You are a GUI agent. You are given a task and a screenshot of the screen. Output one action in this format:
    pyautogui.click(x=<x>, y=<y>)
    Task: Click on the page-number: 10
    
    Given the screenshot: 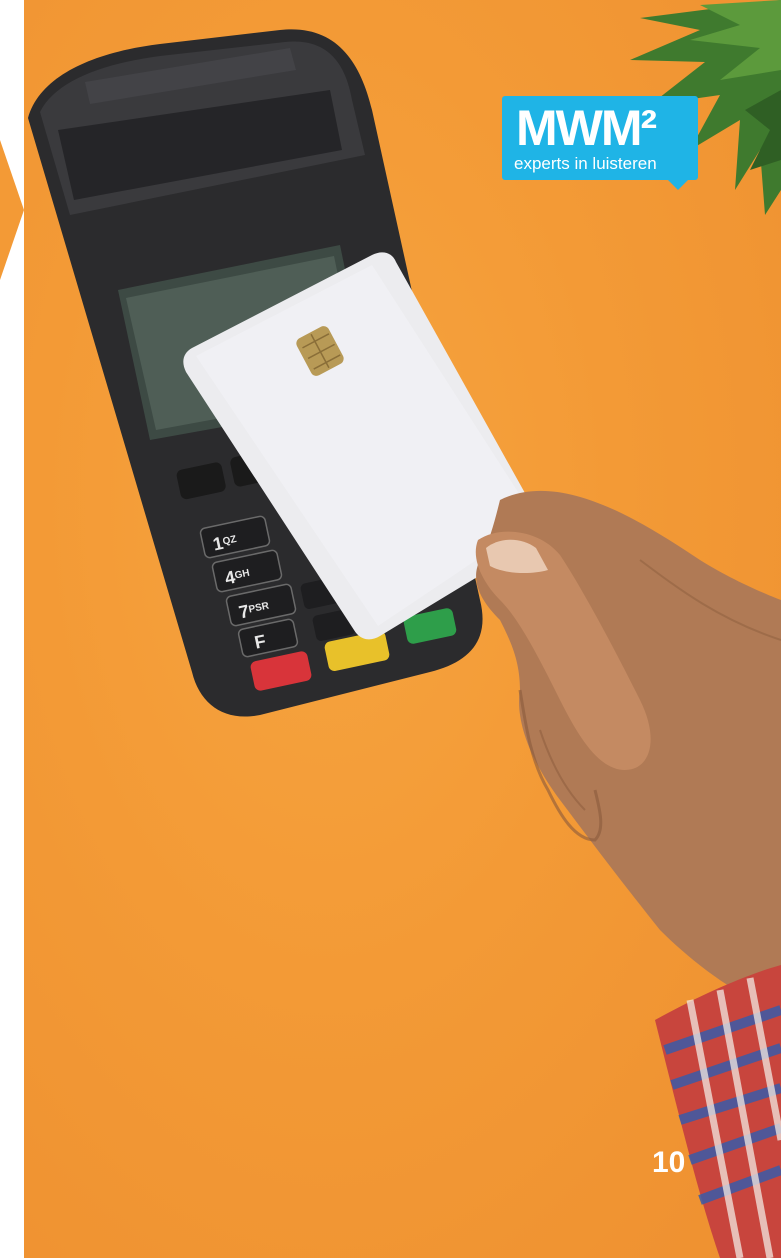 What is the action you would take?
    pyautogui.click(x=669, y=1162)
    